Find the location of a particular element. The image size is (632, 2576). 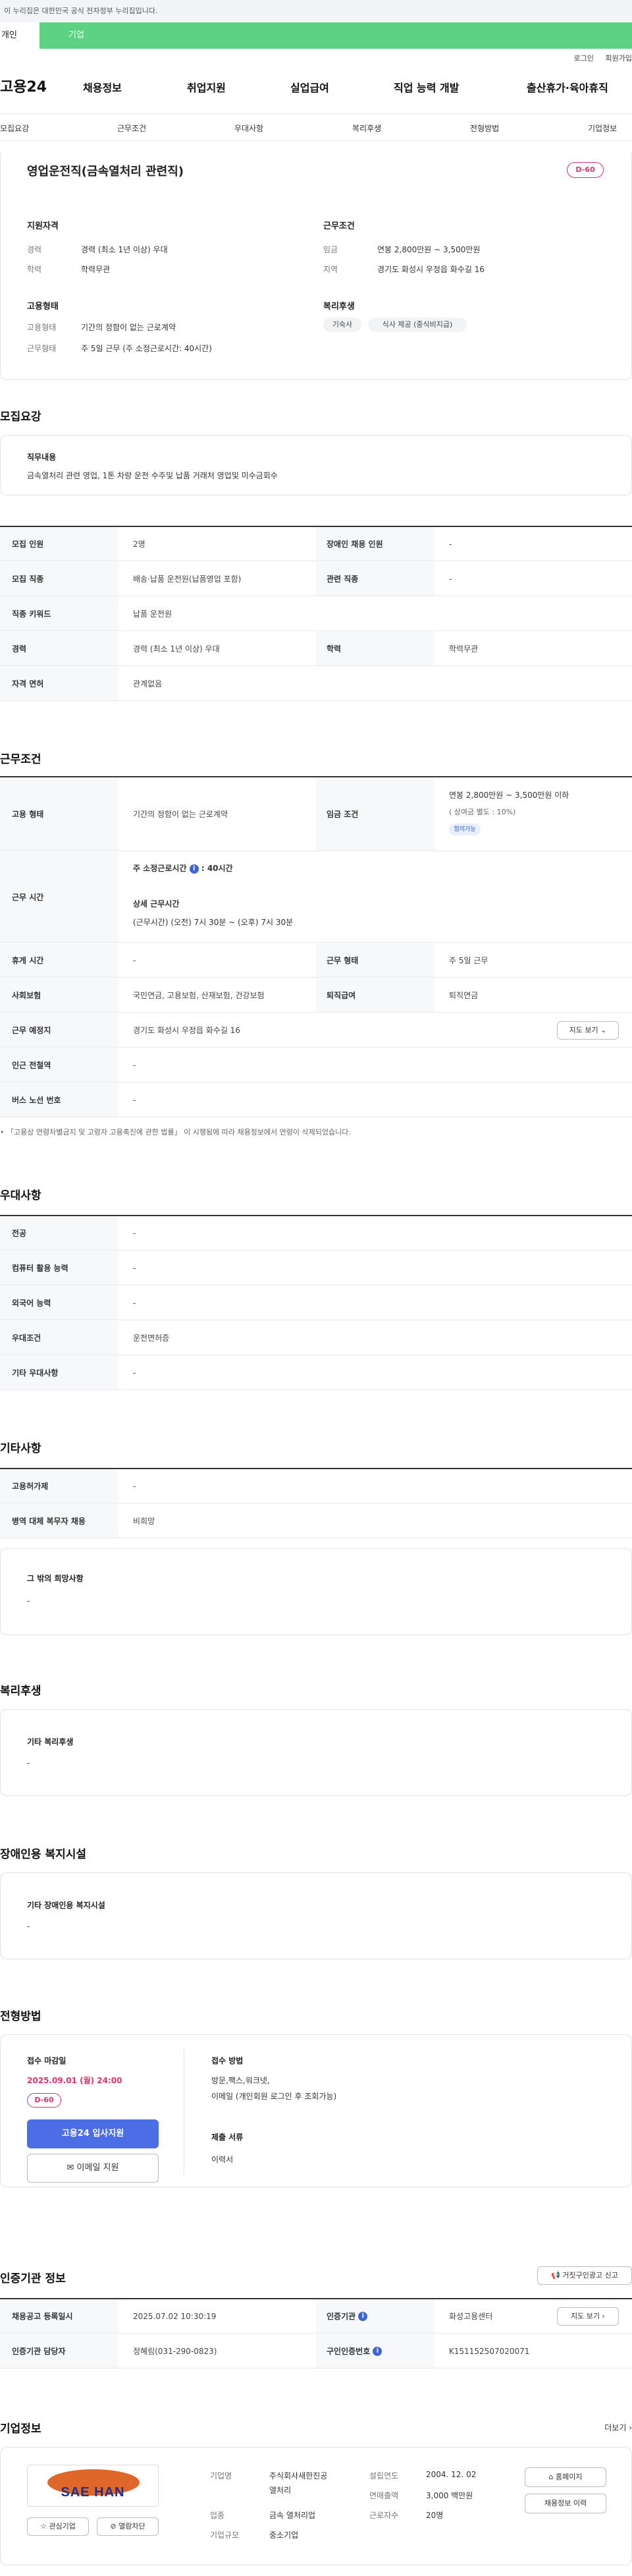

table-row: 경력 경력 (최소 1년 이상) 우대 학력 학력무관 is located at coordinates (316, 649).